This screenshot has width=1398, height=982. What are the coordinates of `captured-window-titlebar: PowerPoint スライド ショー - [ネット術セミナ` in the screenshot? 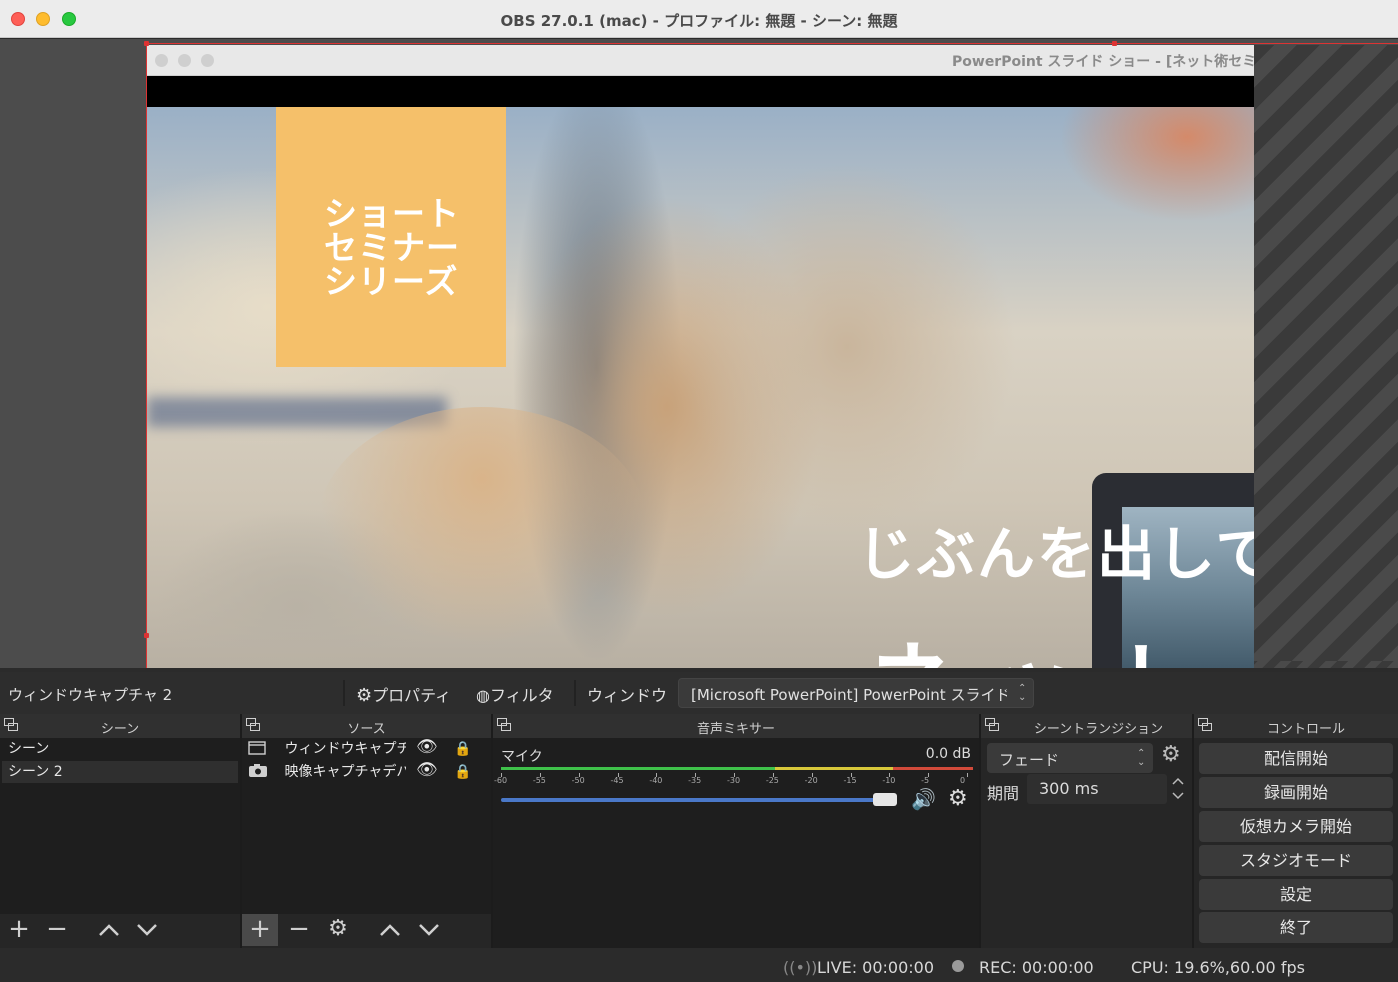 It's located at (700, 60).